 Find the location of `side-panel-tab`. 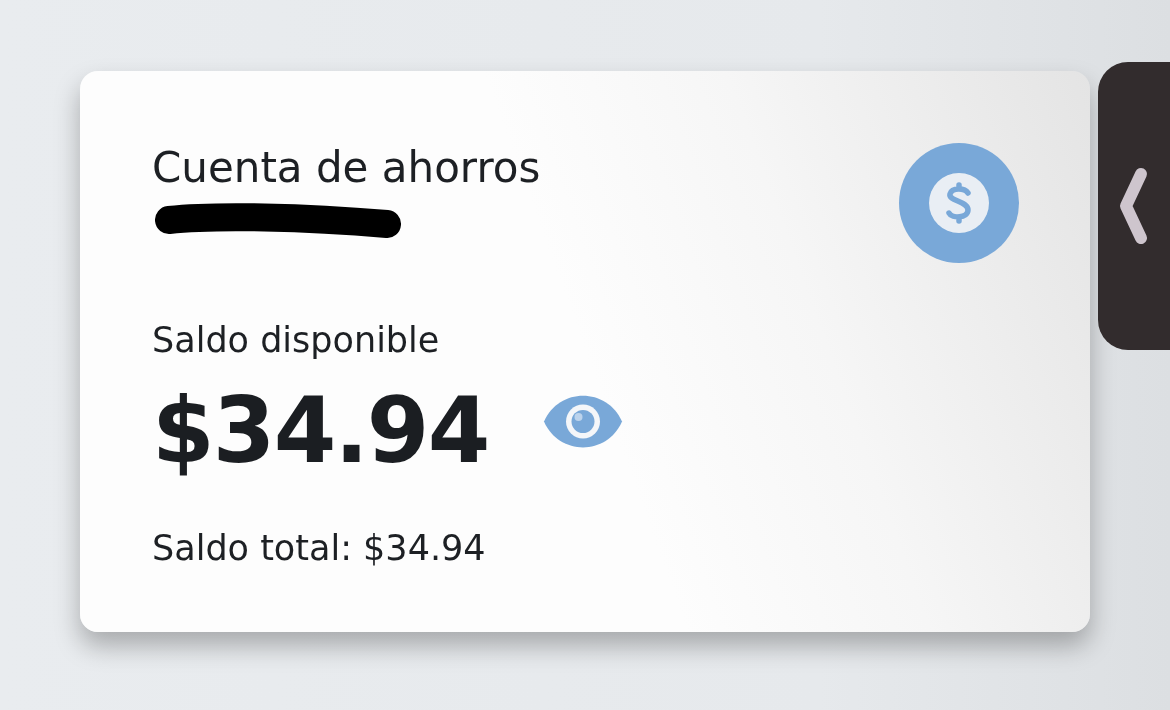

side-panel-tab is located at coordinates (1134, 206).